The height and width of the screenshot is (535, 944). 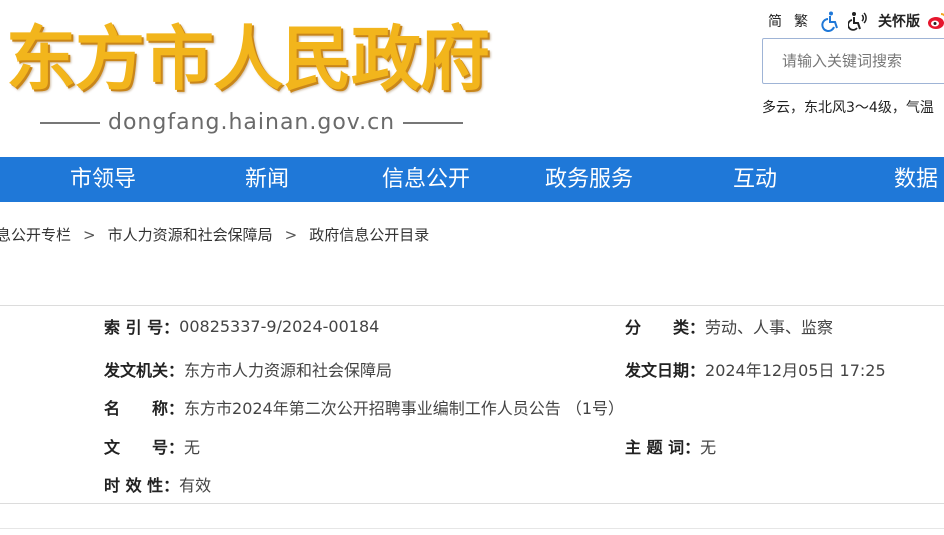 I want to click on nav-item-leaders: 市领导, so click(x=103, y=179).